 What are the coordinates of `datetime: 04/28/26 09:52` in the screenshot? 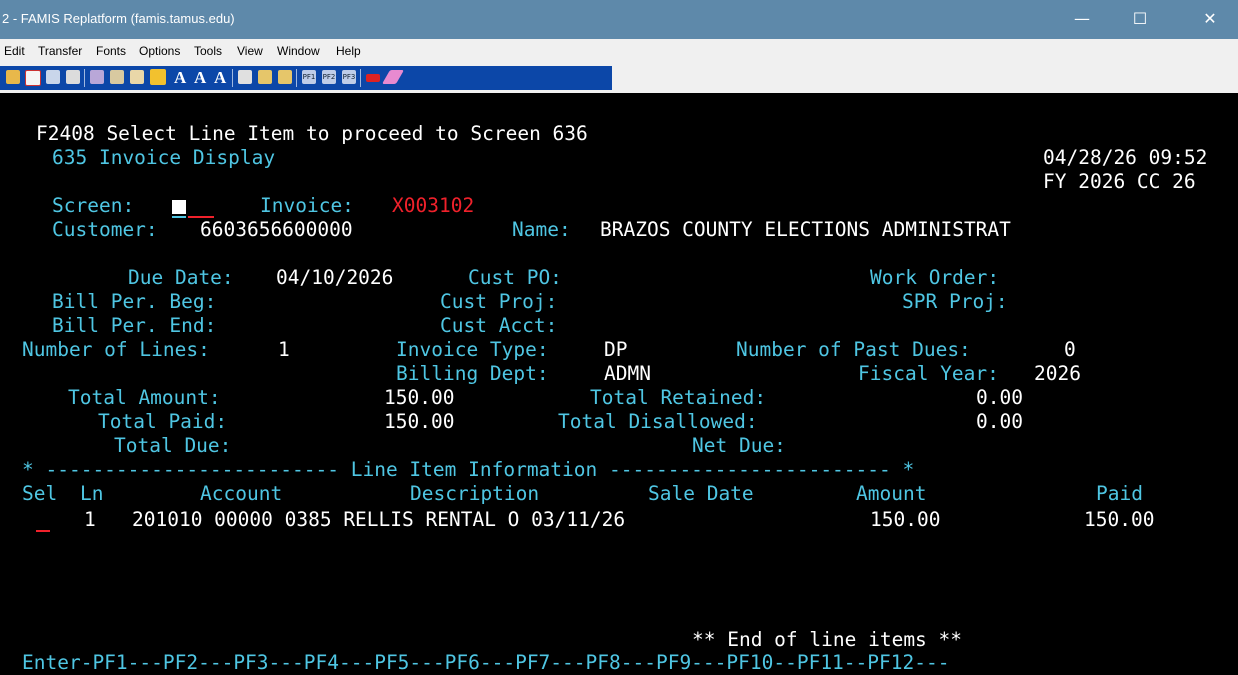 It's located at (1125, 157).